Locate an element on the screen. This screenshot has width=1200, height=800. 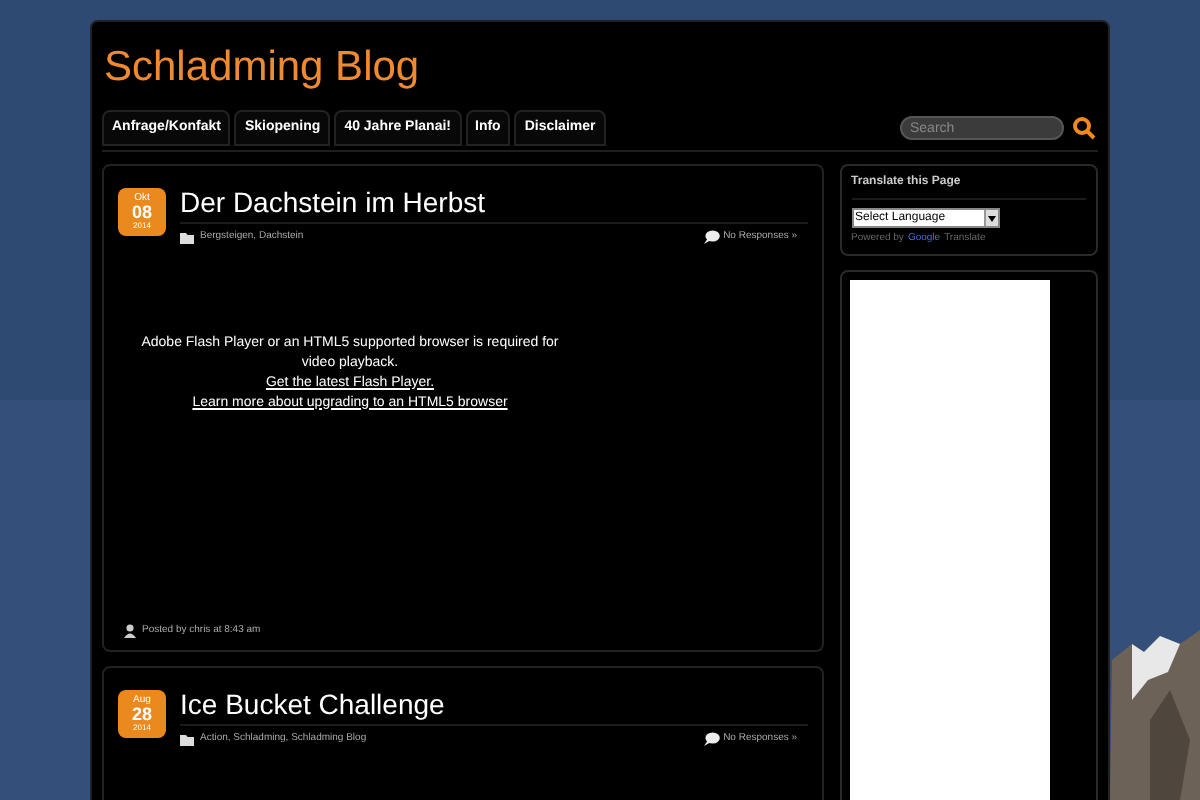
post-title: Der Dachstein im Herbst is located at coordinates (494, 206).